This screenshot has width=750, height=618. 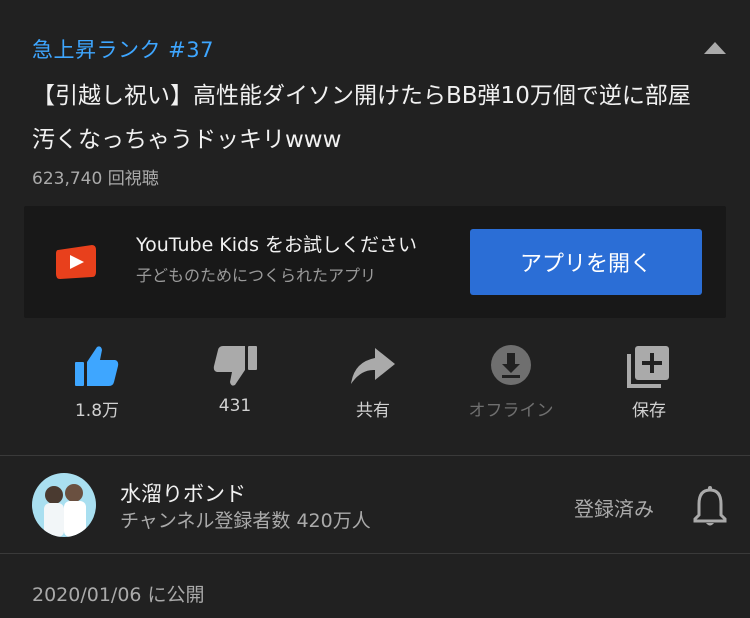 I want to click on action-bar: 1.8万 431 共有 オフライン 保存, so click(x=375, y=384).